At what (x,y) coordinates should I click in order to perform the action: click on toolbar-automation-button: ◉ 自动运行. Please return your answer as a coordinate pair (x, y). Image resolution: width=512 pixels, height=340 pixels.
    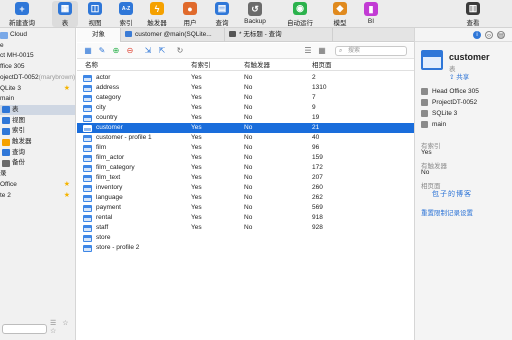
    Looking at the image, I should click on (300, 14).